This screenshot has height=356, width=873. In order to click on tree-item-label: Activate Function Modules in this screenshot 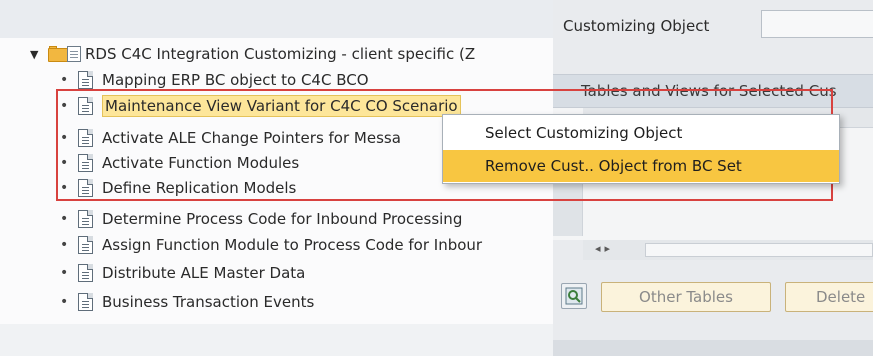, I will do `click(201, 163)`.